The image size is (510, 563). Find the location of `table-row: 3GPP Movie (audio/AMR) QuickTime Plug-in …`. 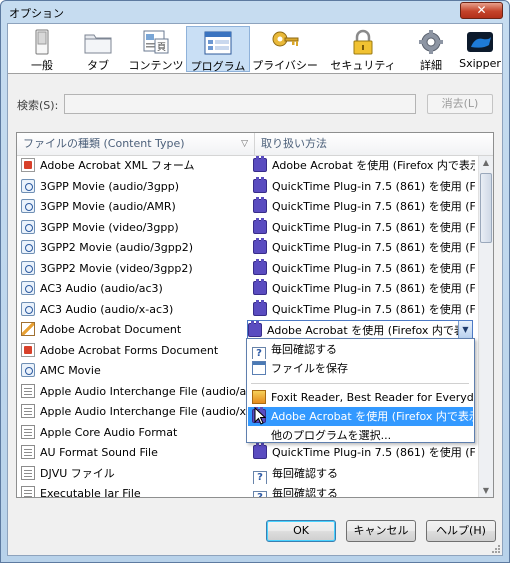

table-row: 3GPP Movie (audio/AMR) QuickTime Plug-in … is located at coordinates (247, 207).